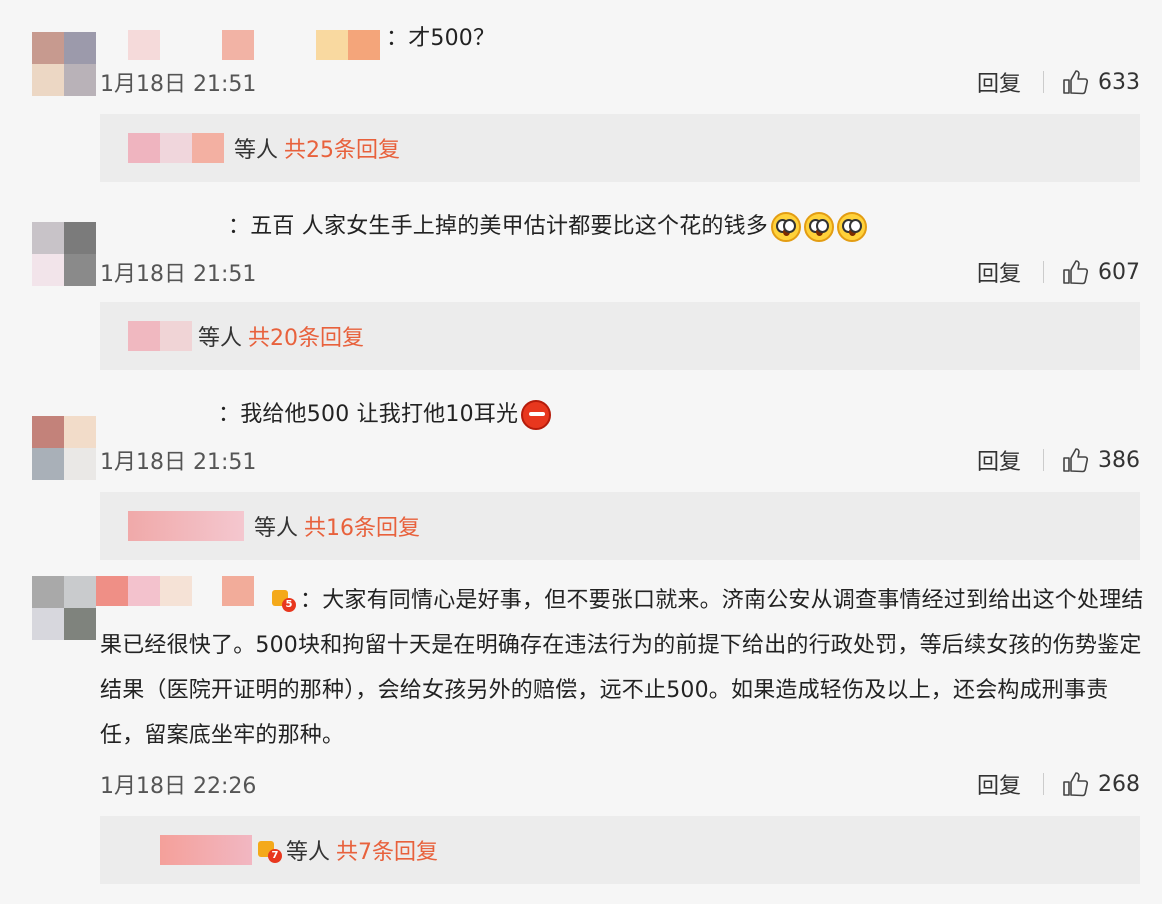 The image size is (1162, 904). I want to click on replies-count-link: 共16条回复, so click(362, 526).